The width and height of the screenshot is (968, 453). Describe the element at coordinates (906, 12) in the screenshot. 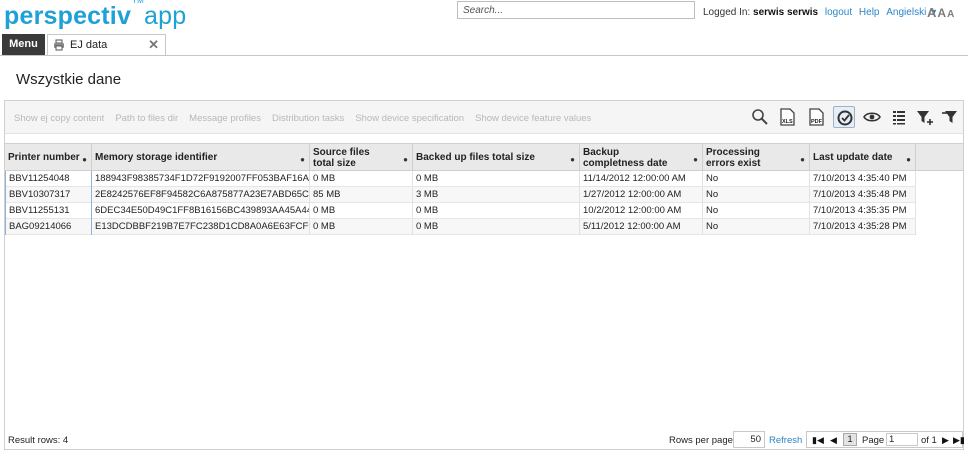

I see `language-selector: Angielski` at that location.